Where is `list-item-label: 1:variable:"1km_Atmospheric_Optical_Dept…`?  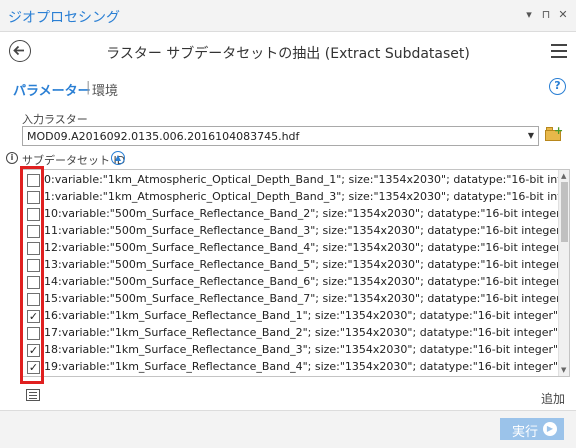
list-item-label: 1:variable:"1km_Atmospheric_Optical_Dept… is located at coordinates (301, 196).